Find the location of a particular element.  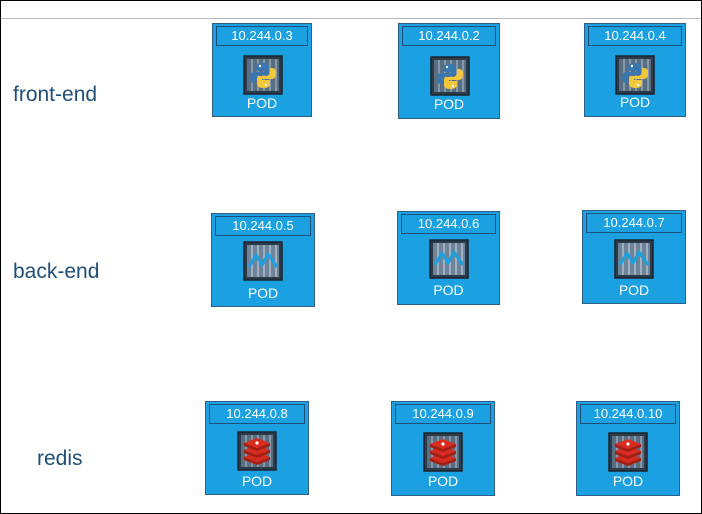

pod-ip: 10.244.0.10 is located at coordinates (628, 414).